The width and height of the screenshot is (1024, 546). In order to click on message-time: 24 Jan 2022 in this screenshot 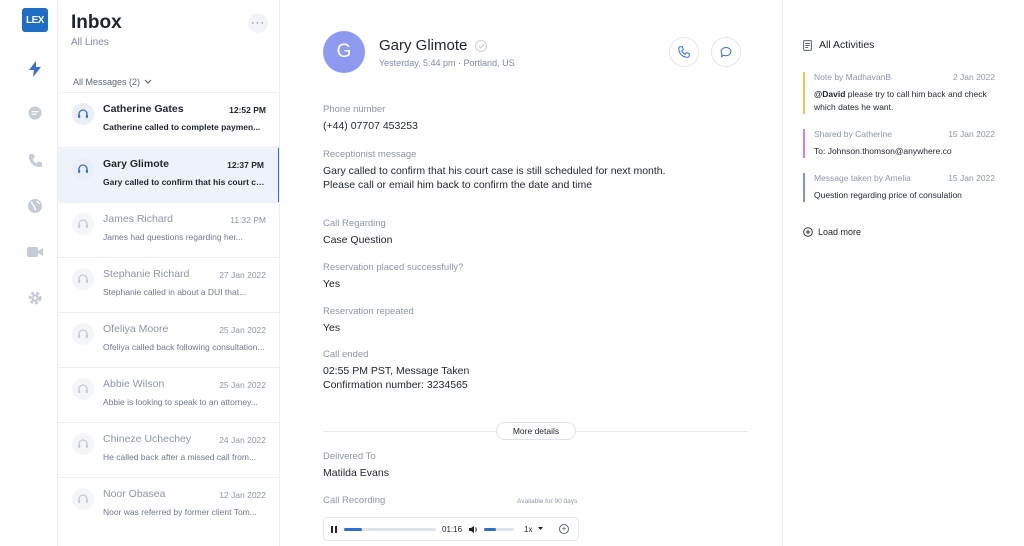, I will do `click(242, 440)`.